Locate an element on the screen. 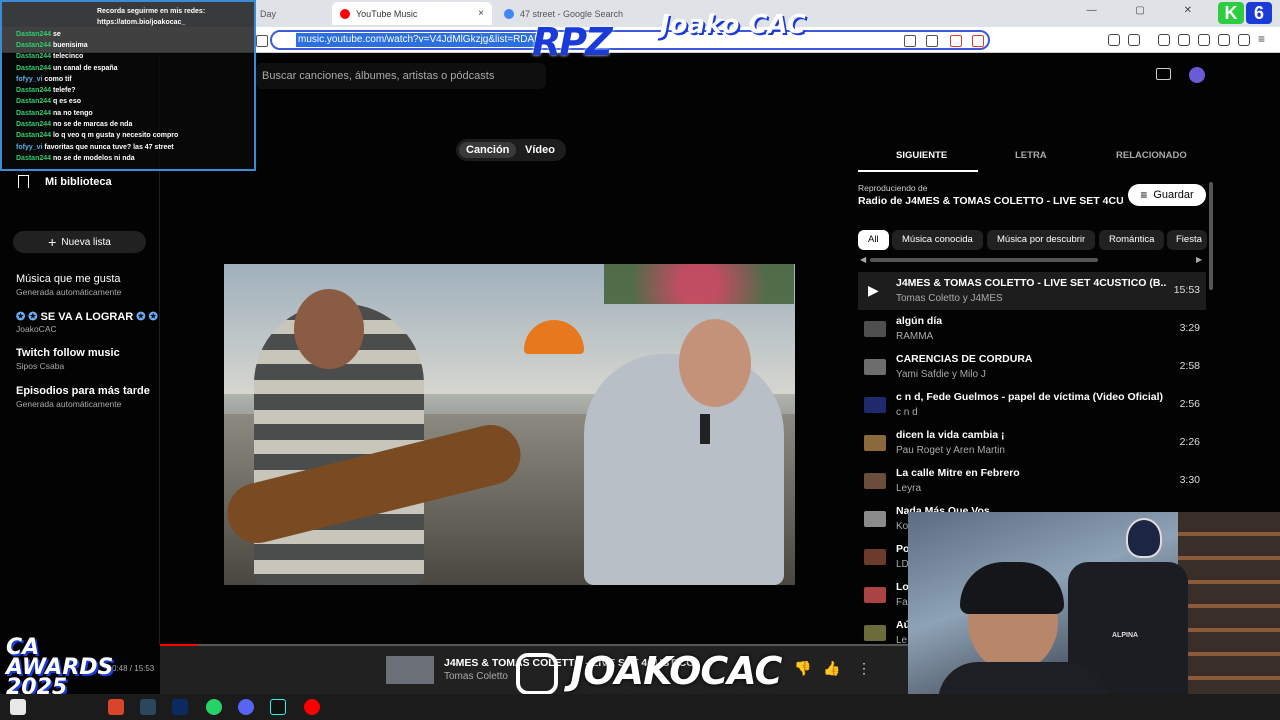 The width and height of the screenshot is (1280, 720). tab-related: RELACIONADO is located at coordinates (1151, 155).